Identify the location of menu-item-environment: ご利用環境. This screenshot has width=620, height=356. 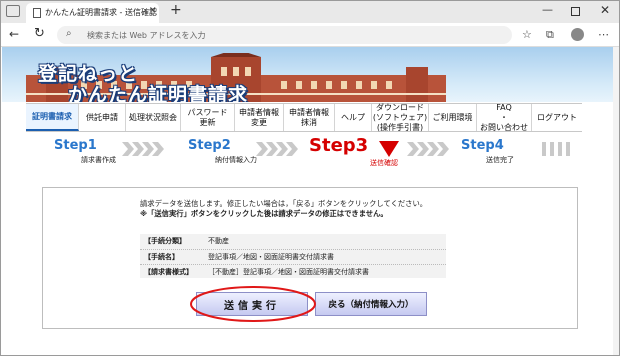
(453, 117).